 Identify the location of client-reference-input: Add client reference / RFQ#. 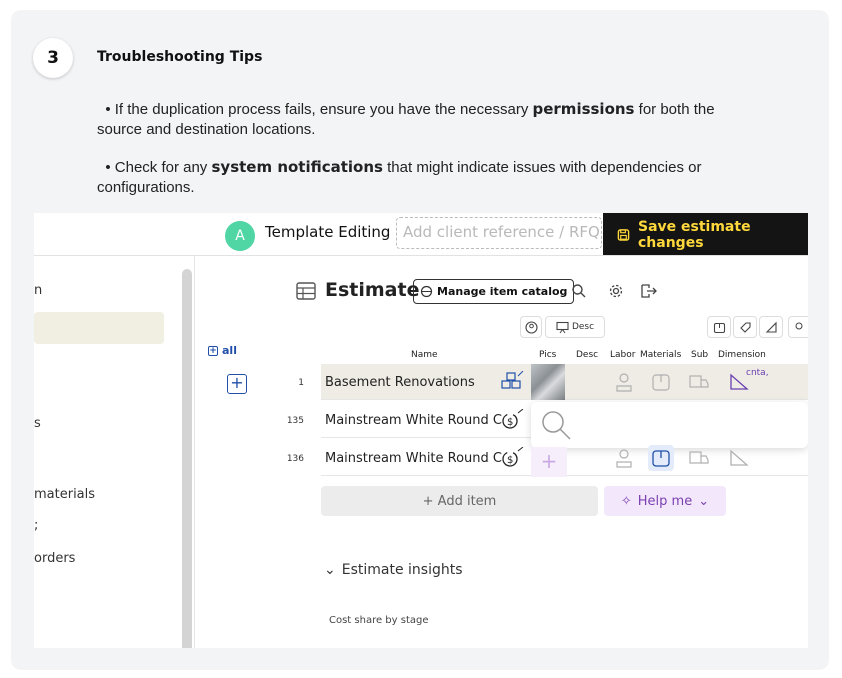
(499, 233).